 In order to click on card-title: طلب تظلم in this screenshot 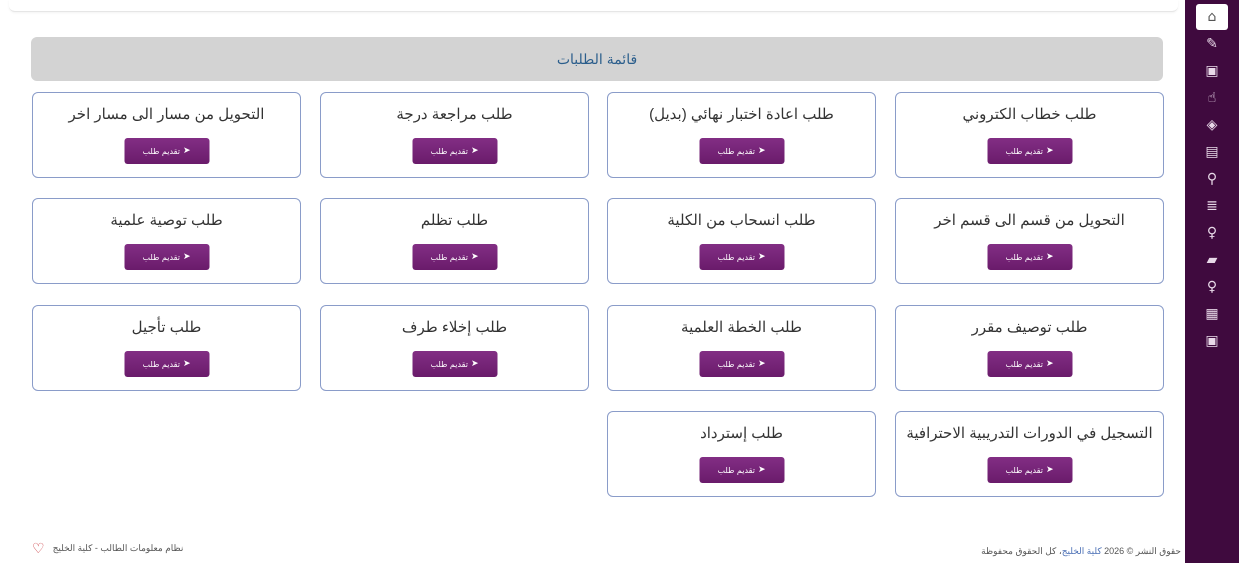, I will do `click(454, 220)`.